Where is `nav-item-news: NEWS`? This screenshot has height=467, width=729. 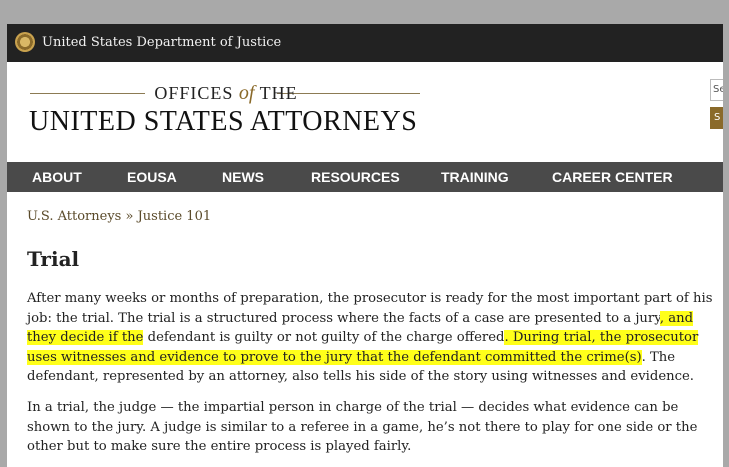
nav-item-news: NEWS is located at coordinates (243, 177).